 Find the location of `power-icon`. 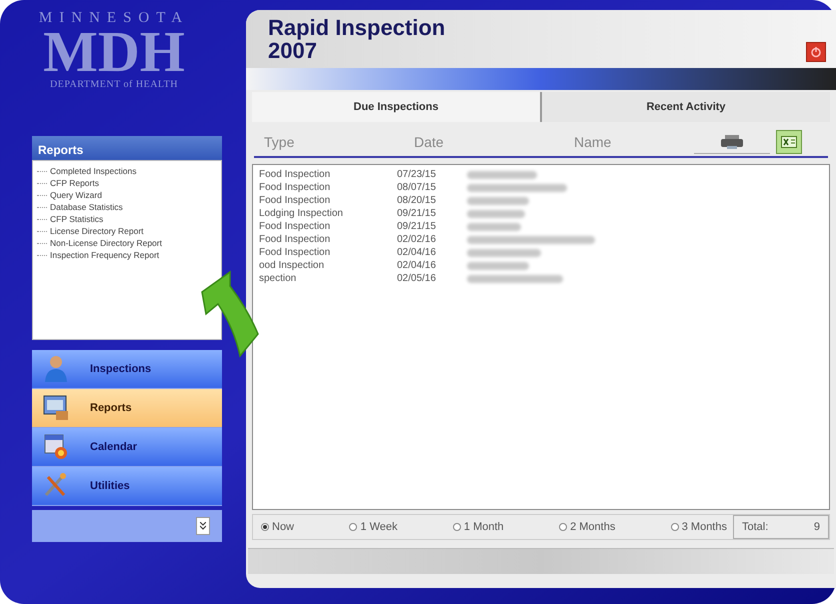

power-icon is located at coordinates (816, 52).